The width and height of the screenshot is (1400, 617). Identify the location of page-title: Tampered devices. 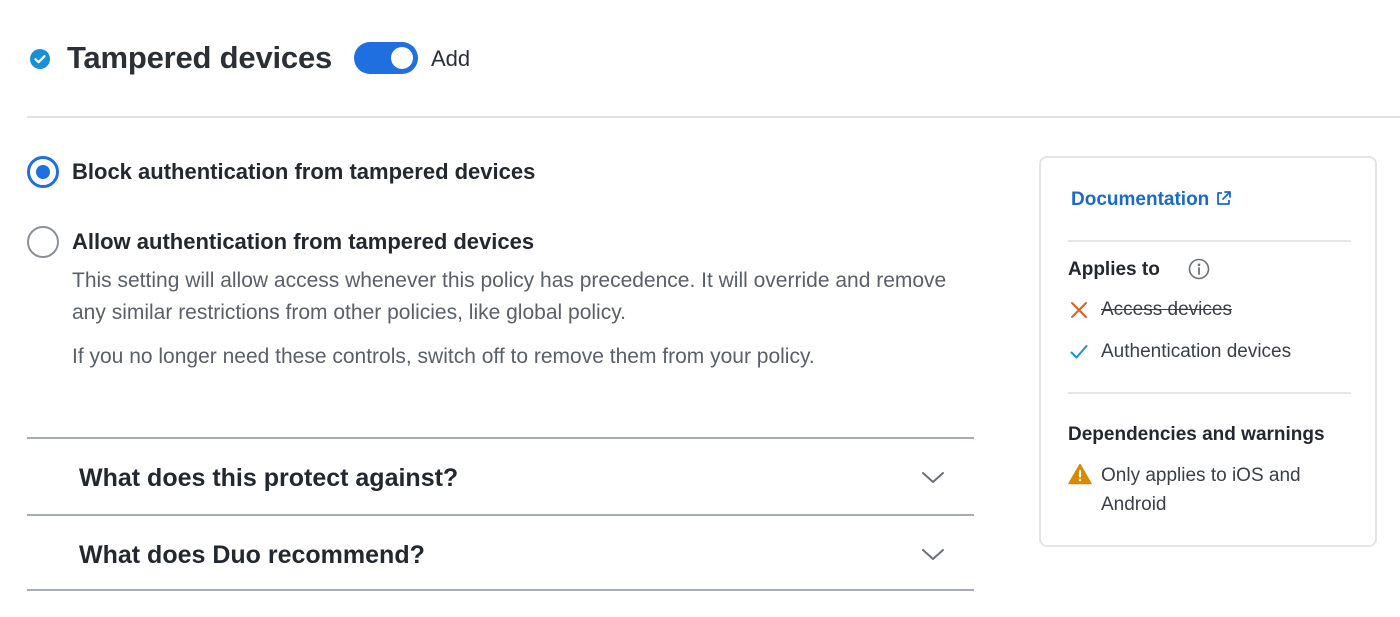
(200, 57).